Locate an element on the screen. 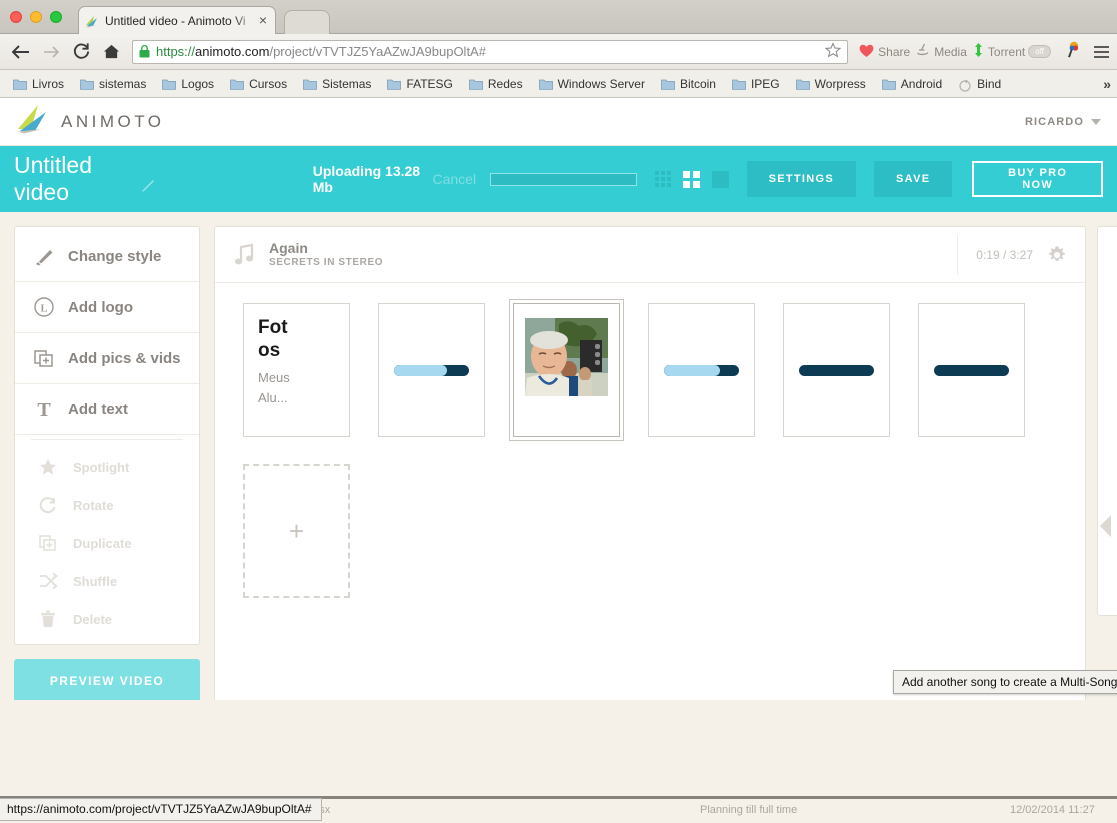 The image size is (1117, 823). share-extension: Share is located at coordinates (884, 51).